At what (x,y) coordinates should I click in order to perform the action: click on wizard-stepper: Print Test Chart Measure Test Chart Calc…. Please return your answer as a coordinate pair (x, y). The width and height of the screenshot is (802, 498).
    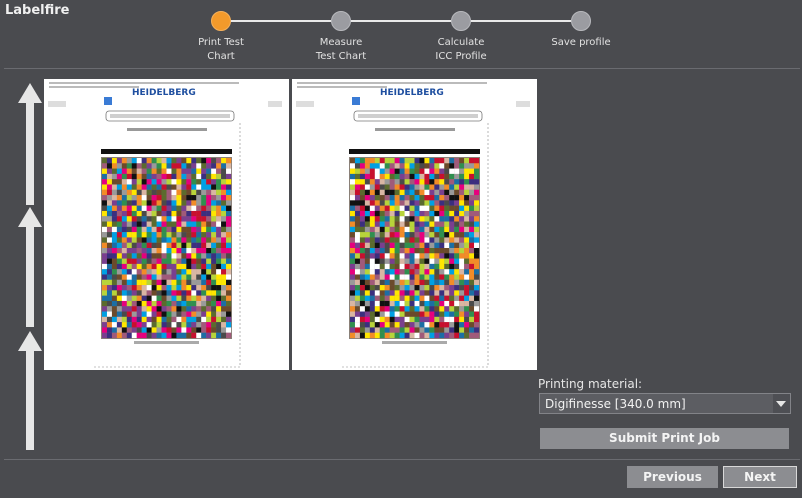
    Looking at the image, I should click on (401, 34).